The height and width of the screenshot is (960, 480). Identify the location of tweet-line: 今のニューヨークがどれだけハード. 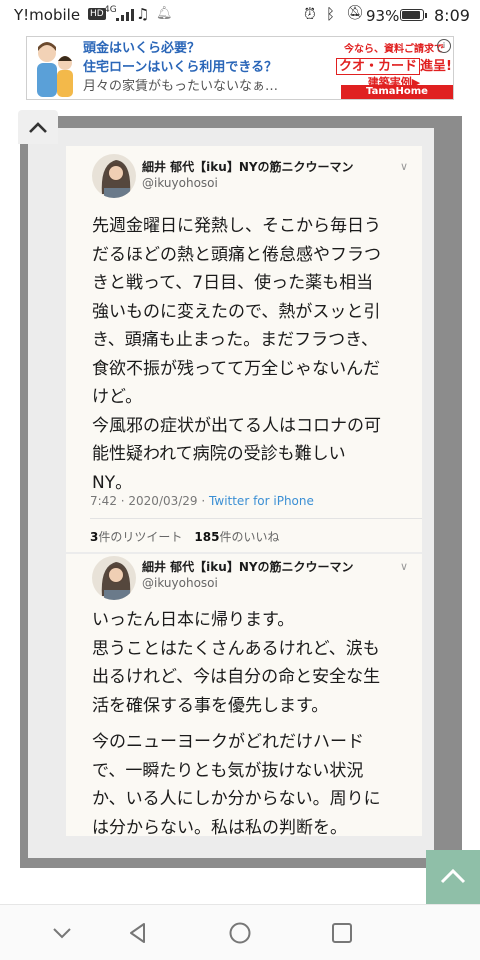
(228, 742).